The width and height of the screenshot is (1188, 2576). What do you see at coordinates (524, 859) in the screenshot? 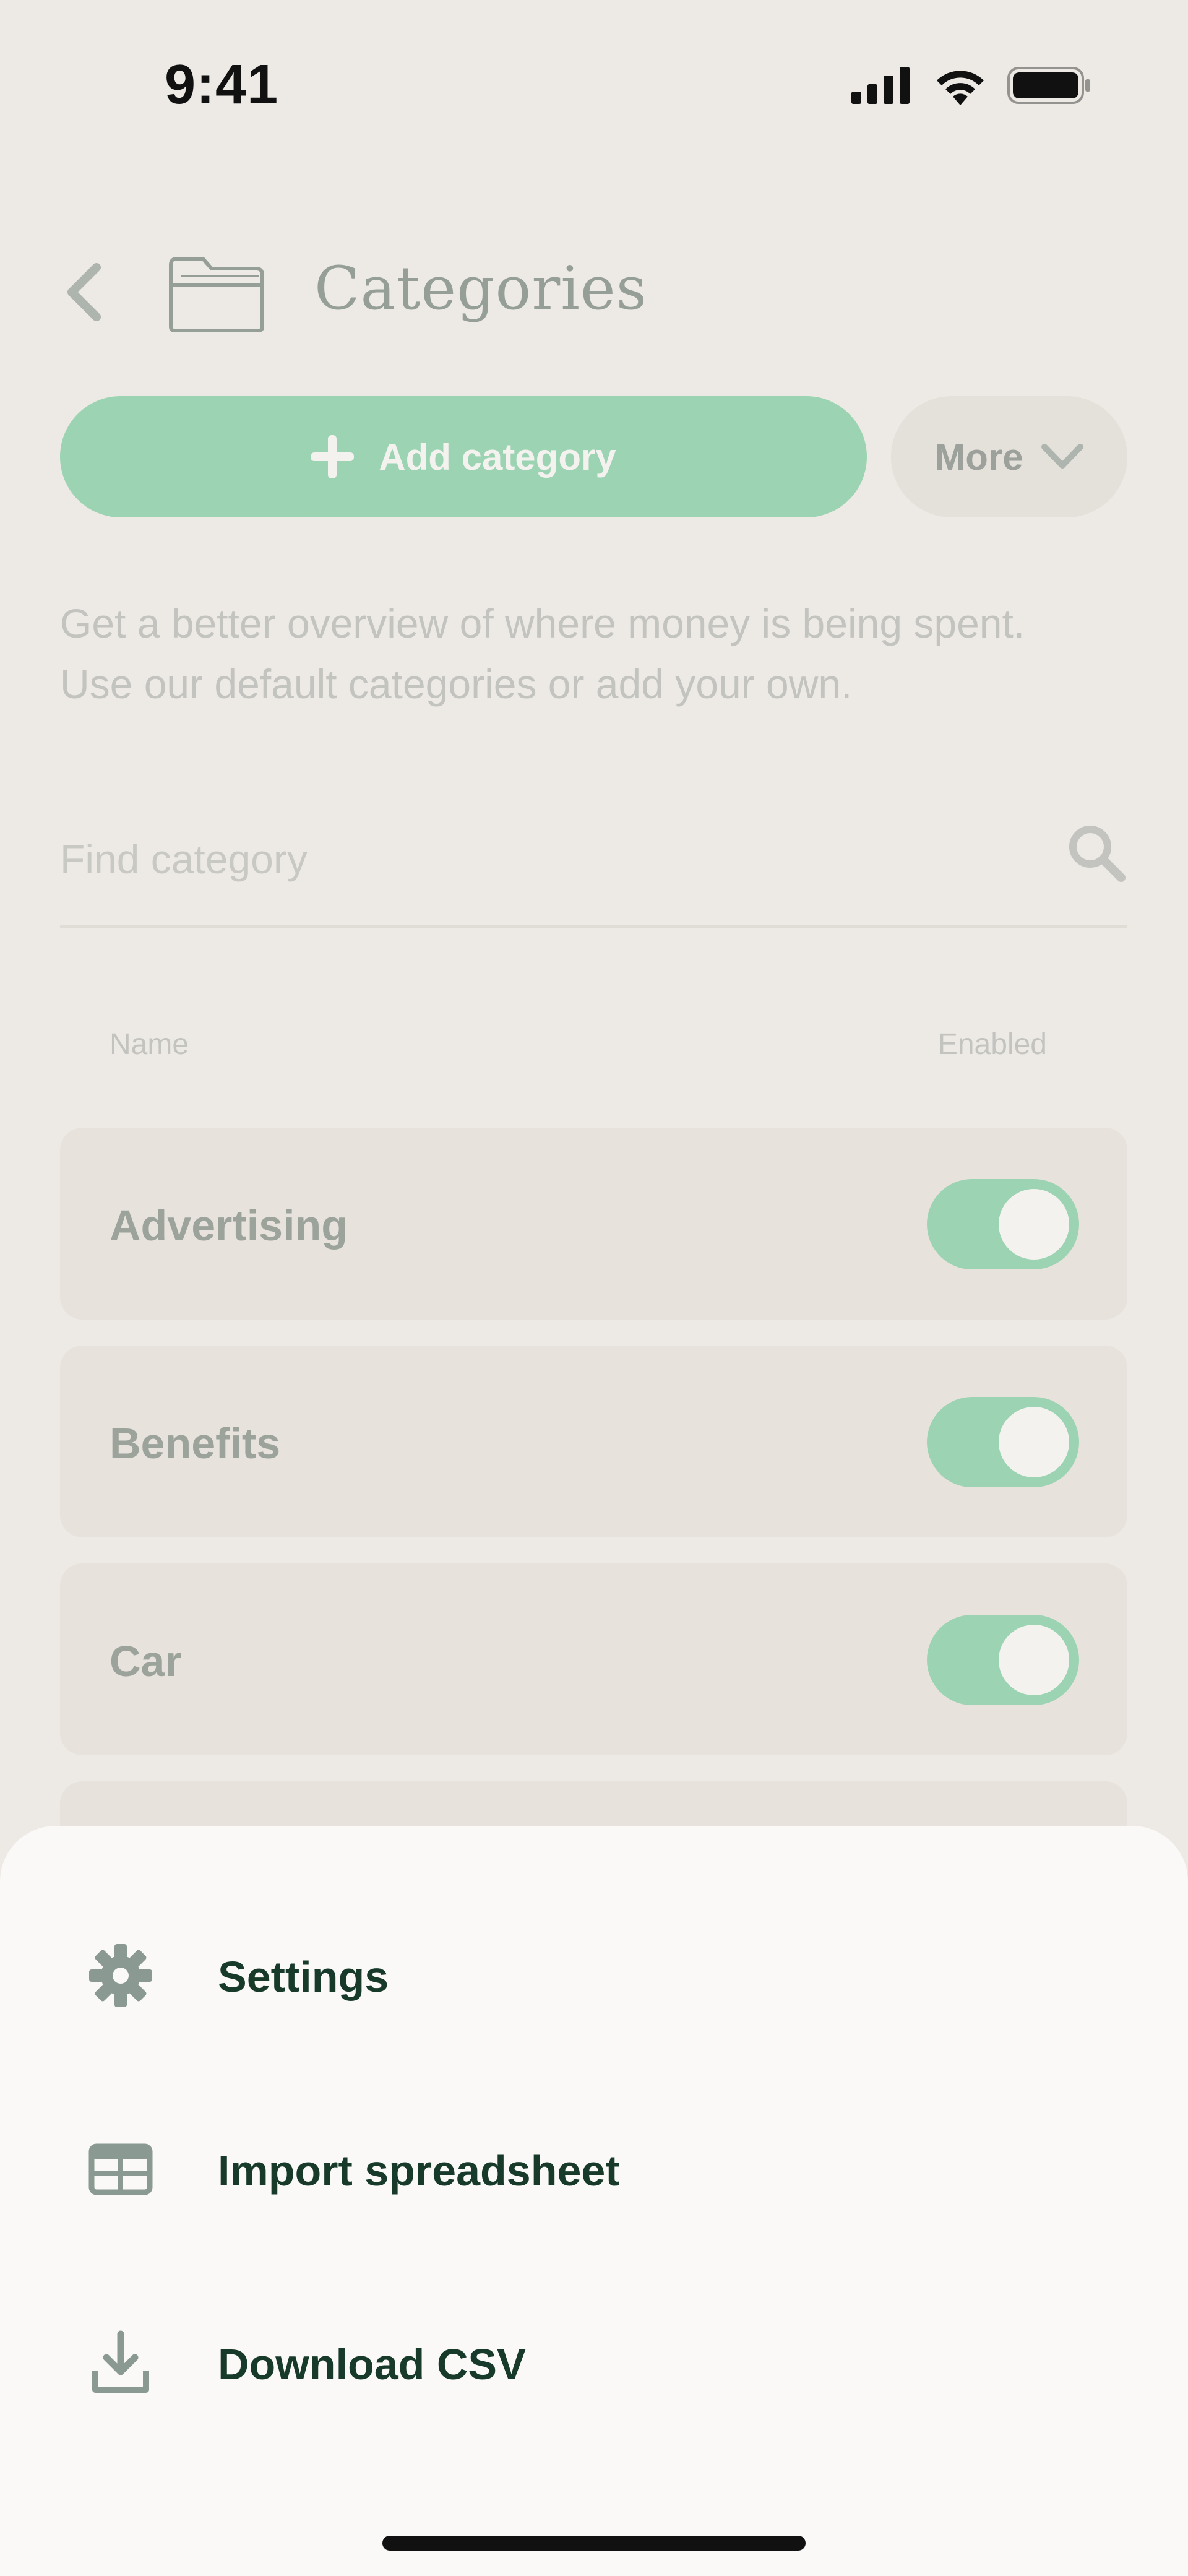
I see `search-input` at bounding box center [524, 859].